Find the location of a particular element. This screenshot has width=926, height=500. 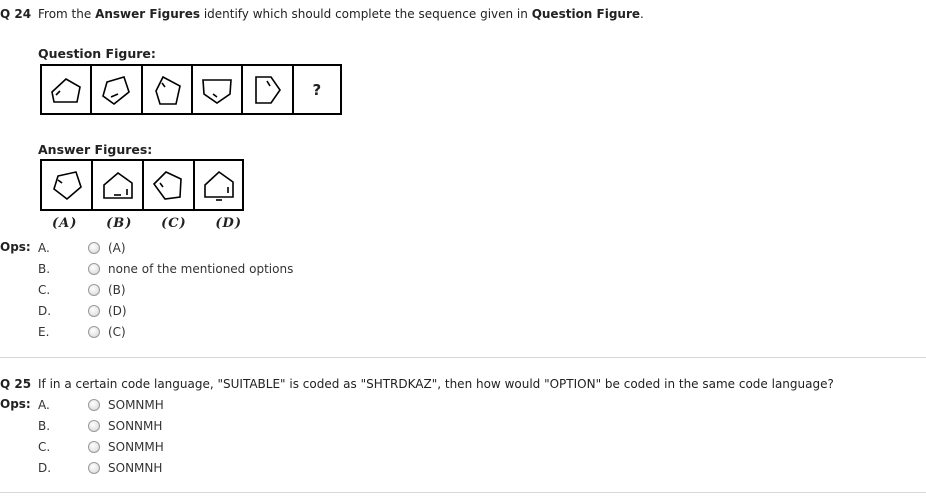

answer-figure-b is located at coordinates (118, 185).